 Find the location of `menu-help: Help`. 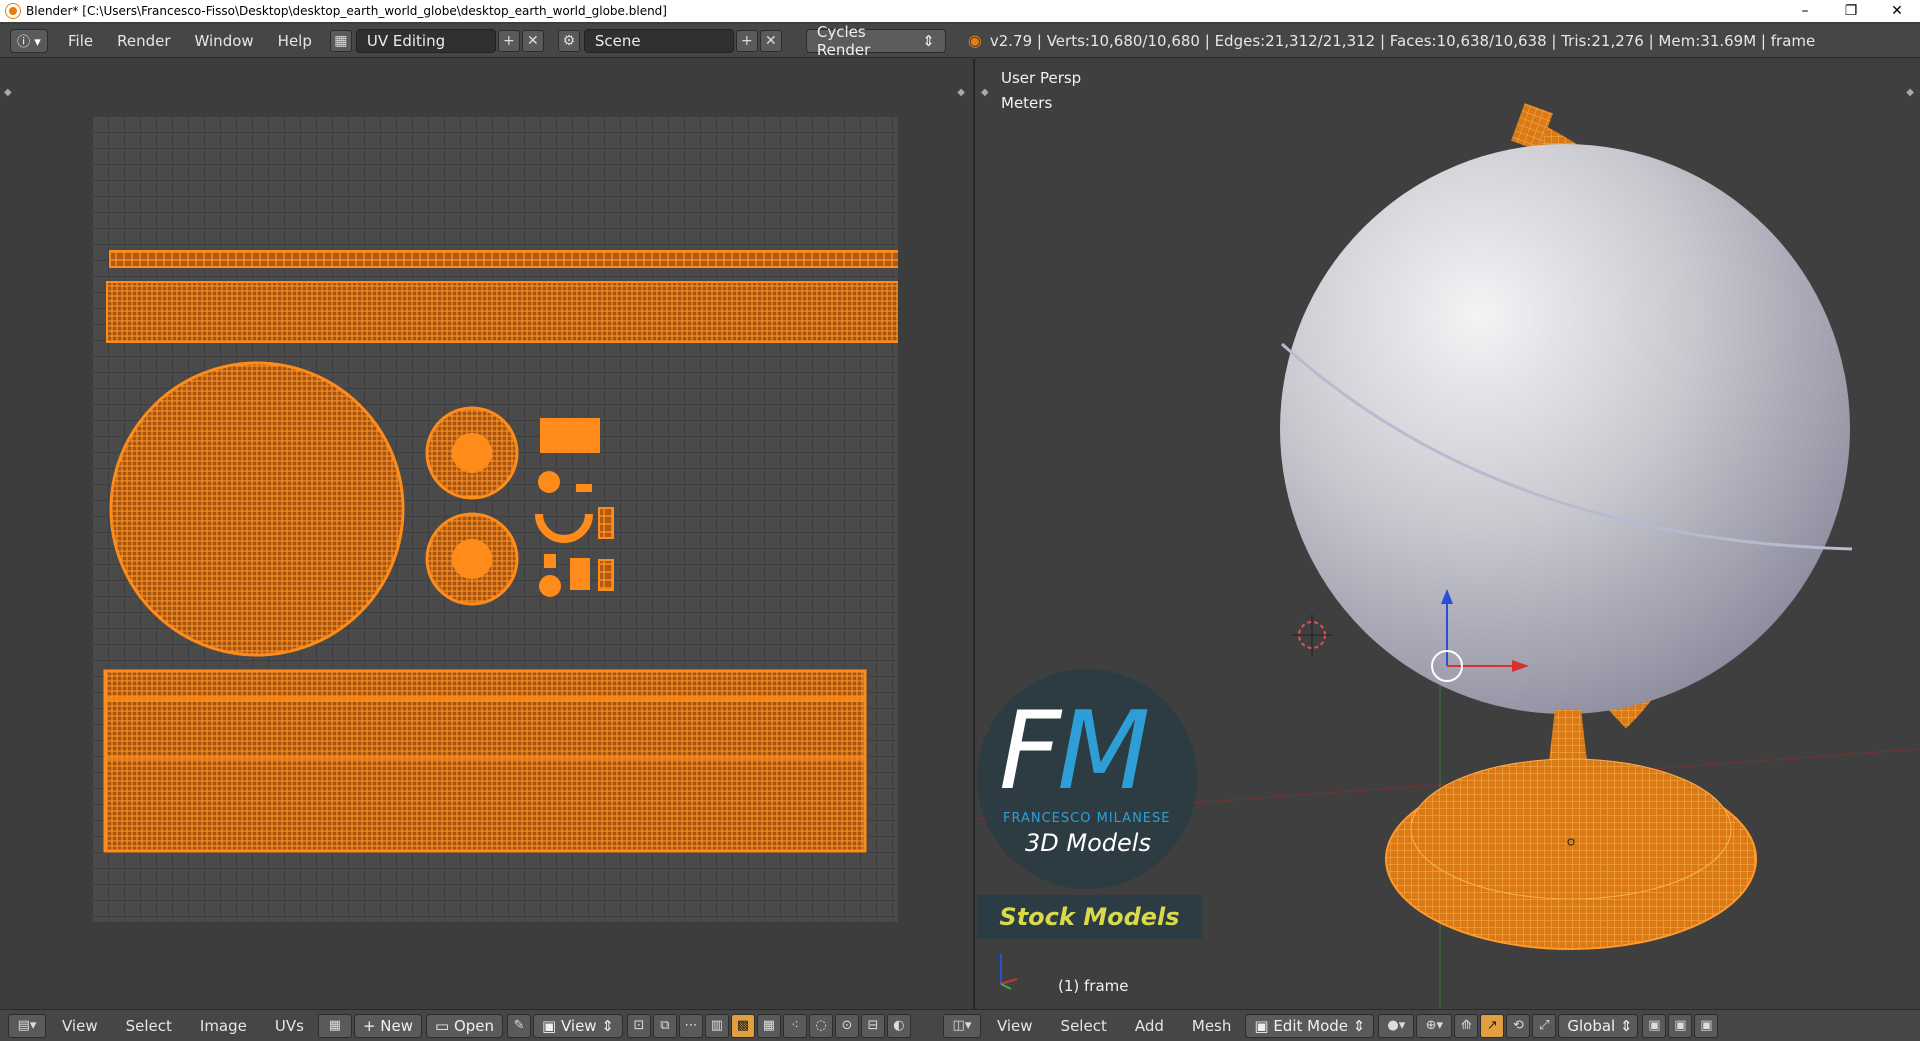

menu-help: Help is located at coordinates (295, 41).